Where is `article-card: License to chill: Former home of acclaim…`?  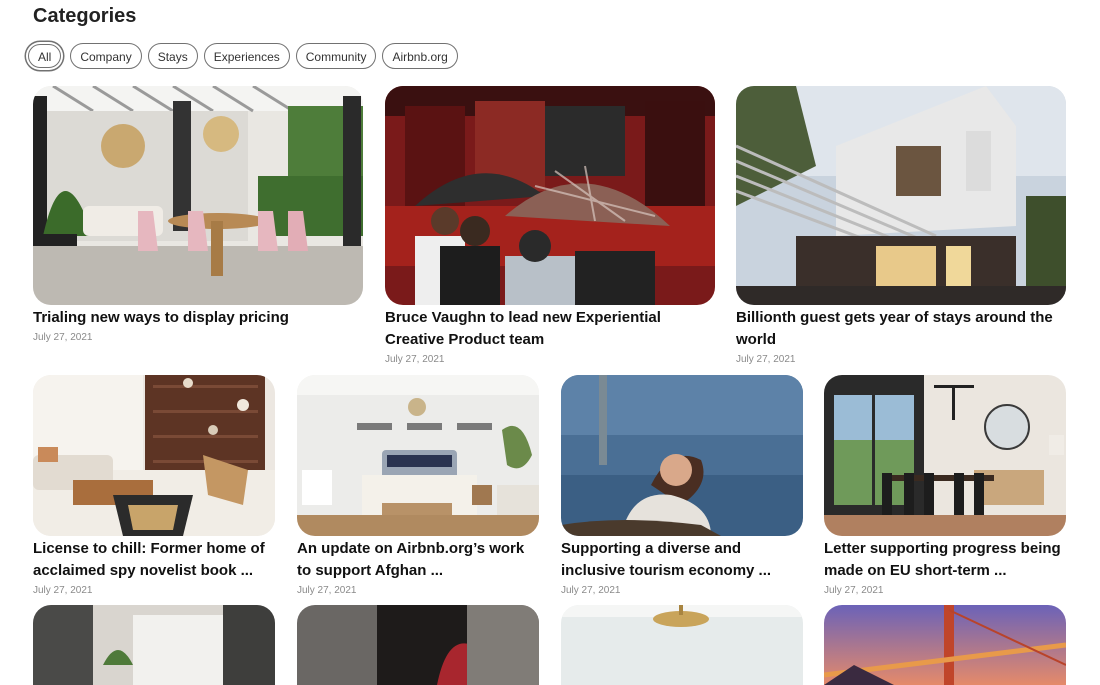
article-card: License to chill: Former home of acclaim… is located at coordinates (154, 485).